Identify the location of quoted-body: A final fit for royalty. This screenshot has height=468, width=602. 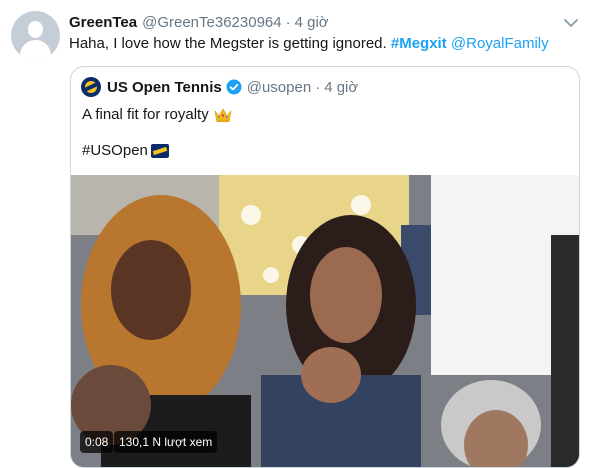
(145, 114).